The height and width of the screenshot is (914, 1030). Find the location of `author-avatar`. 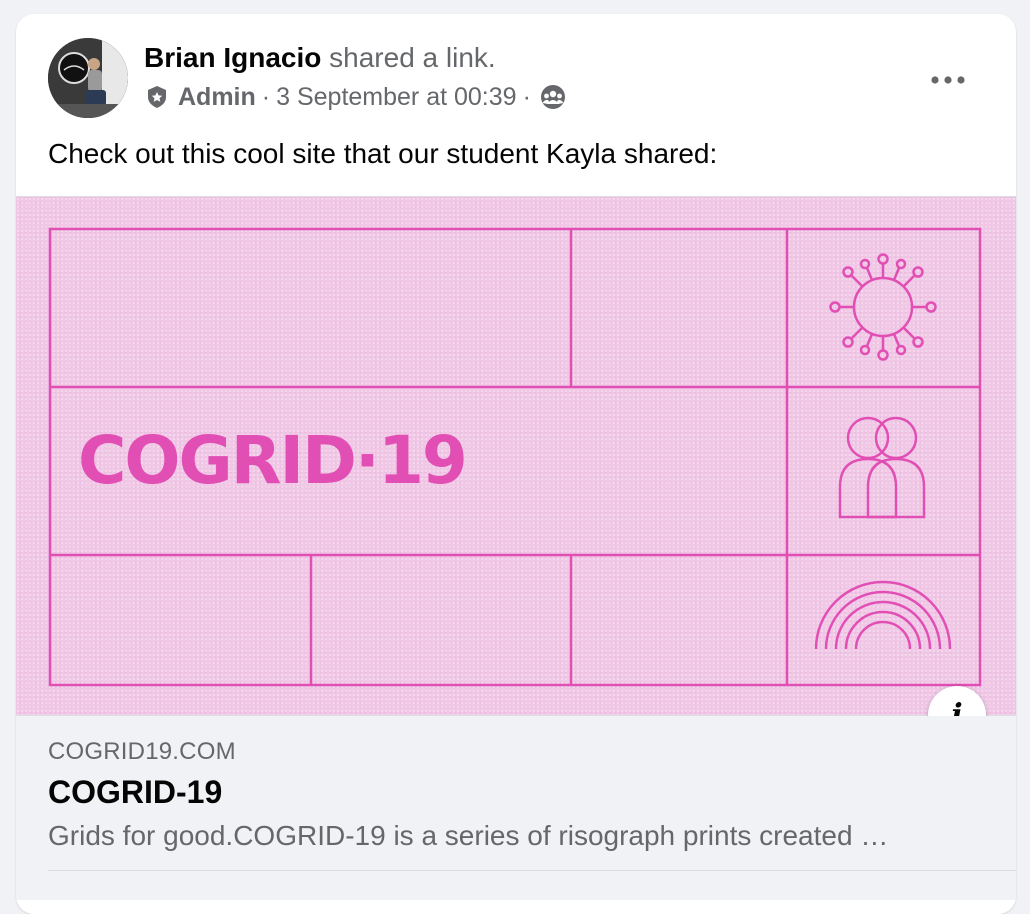

author-avatar is located at coordinates (88, 78).